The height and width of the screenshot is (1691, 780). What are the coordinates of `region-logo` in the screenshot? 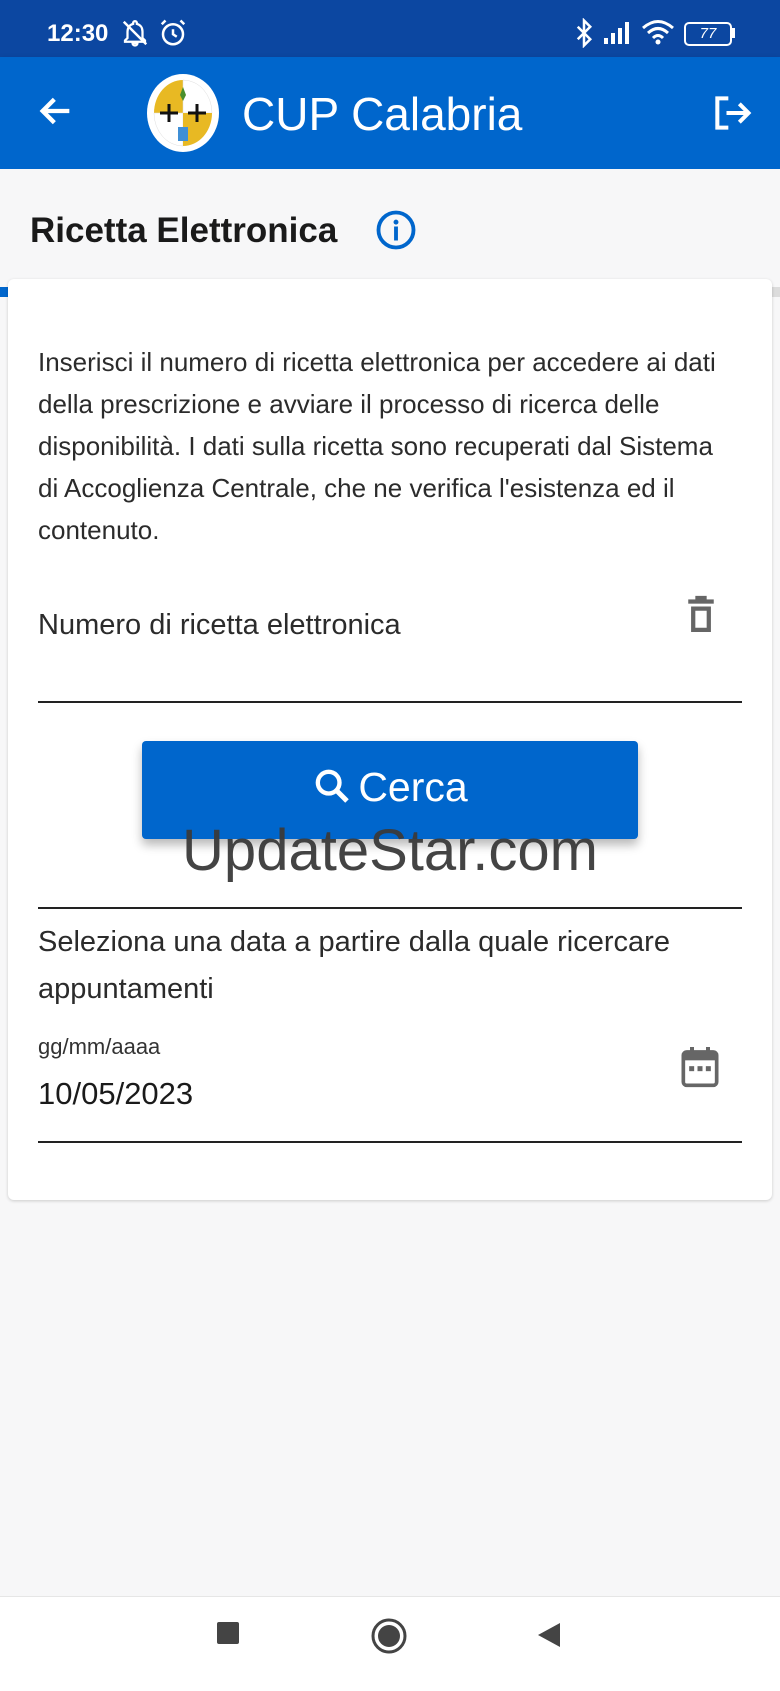 It's located at (183, 113).